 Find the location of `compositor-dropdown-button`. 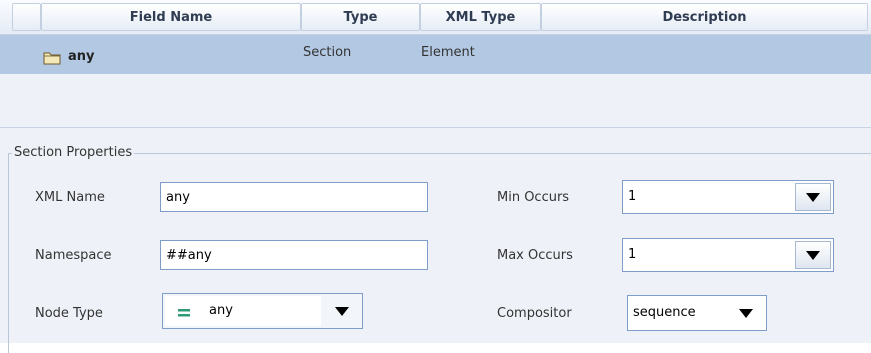

compositor-dropdown-button is located at coordinates (746, 313).